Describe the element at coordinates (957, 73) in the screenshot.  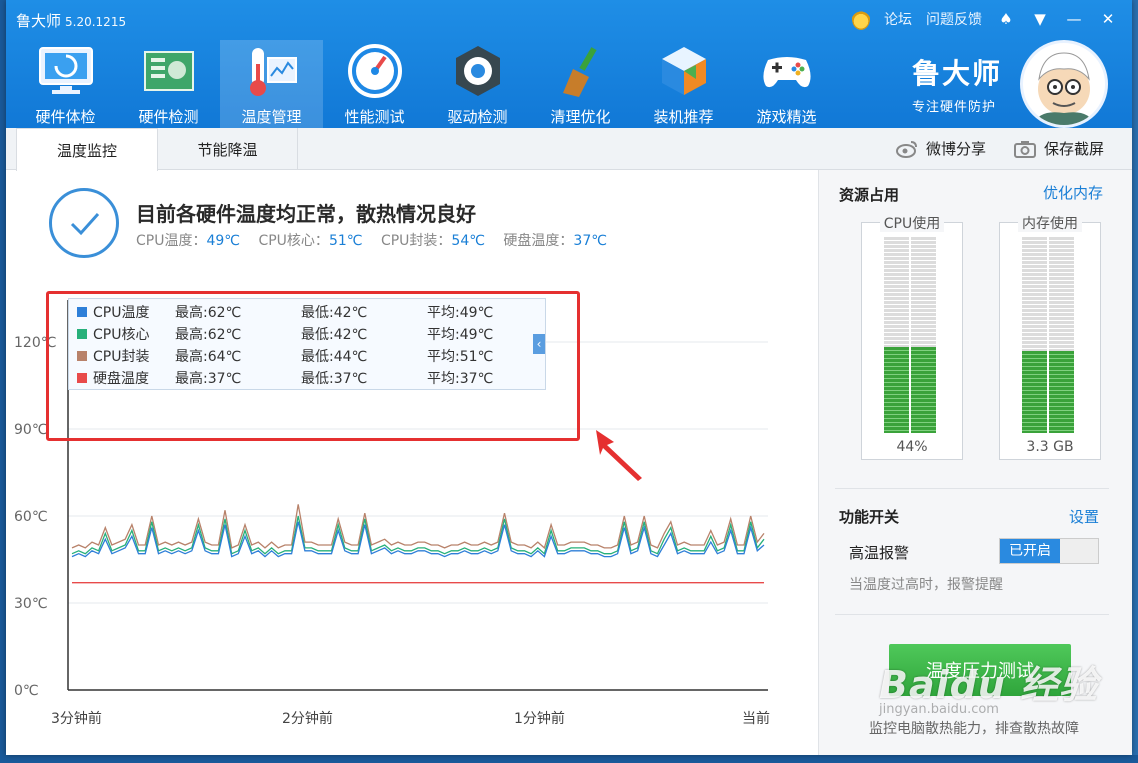
I see `brand-name: 鲁大师` at that location.